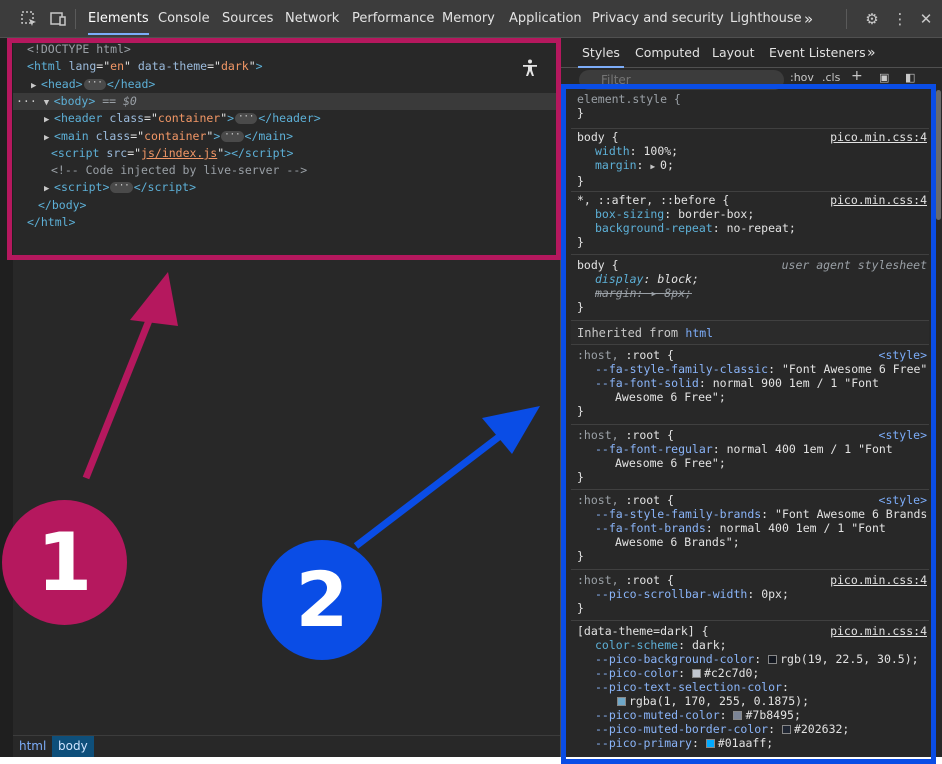 This screenshot has height=764, width=942. I want to click on annotation-label-2: 2, so click(322, 599).